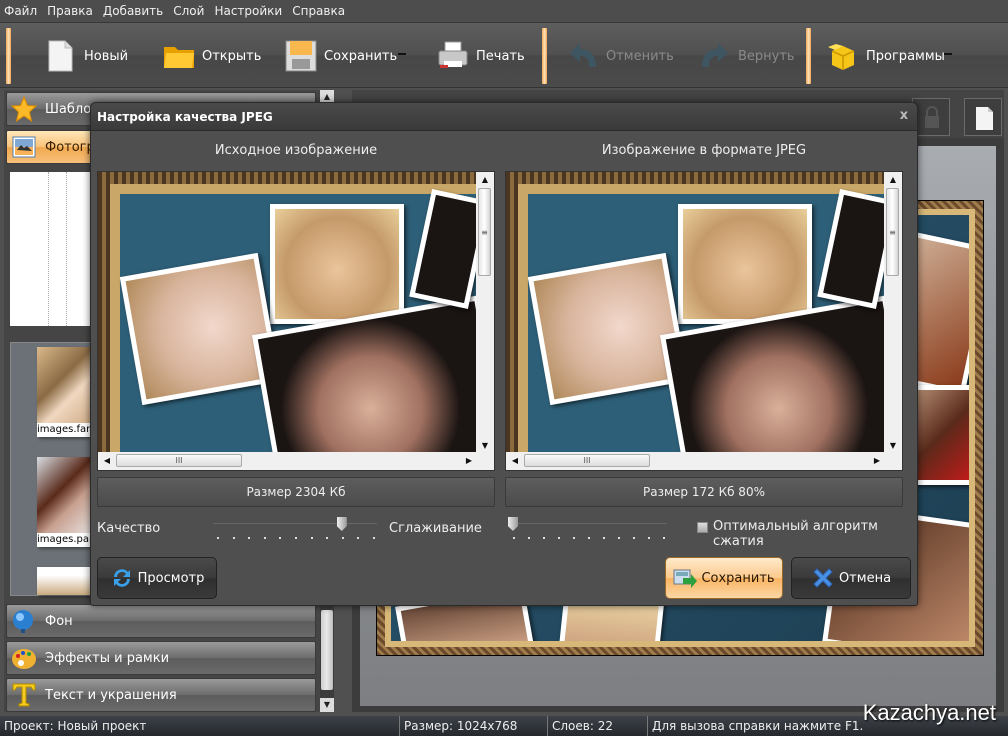 The width and height of the screenshot is (1008, 736). I want to click on status-project: Проект: Новый проект, so click(200, 726).